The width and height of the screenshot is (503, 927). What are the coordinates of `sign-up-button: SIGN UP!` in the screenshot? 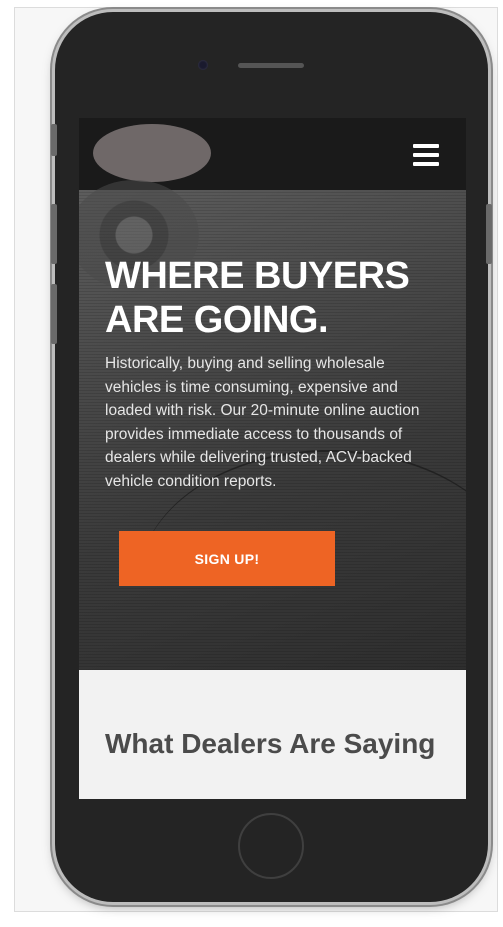 It's located at (227, 558).